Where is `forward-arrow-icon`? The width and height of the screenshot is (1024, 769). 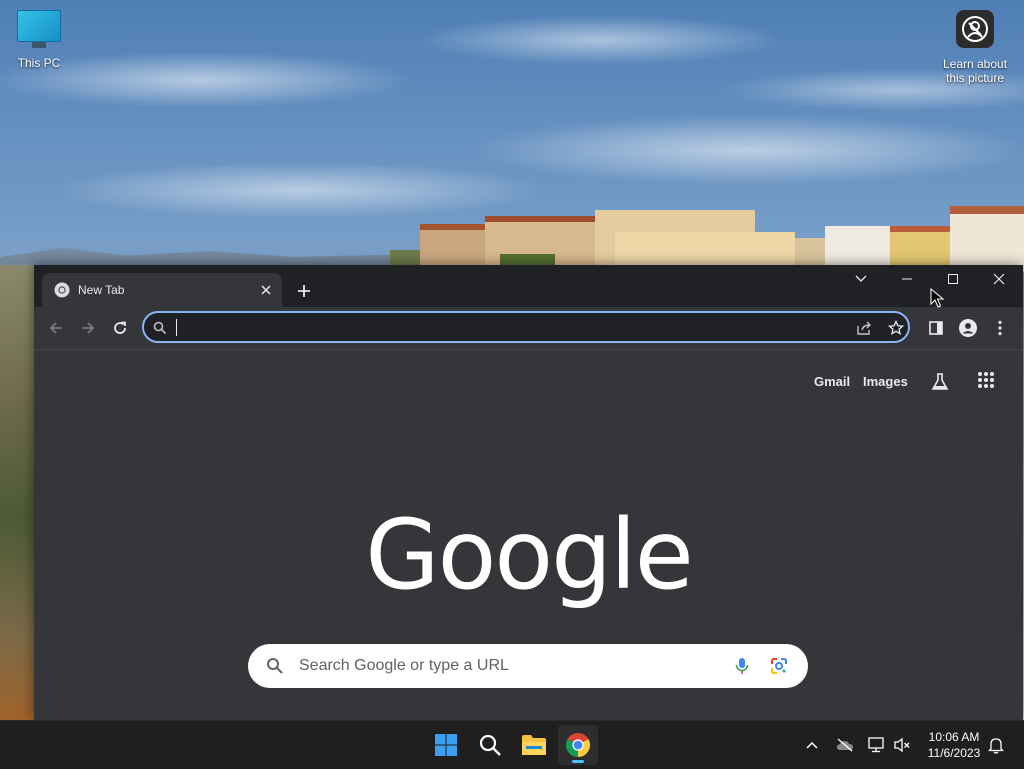 forward-arrow-icon is located at coordinates (88, 328).